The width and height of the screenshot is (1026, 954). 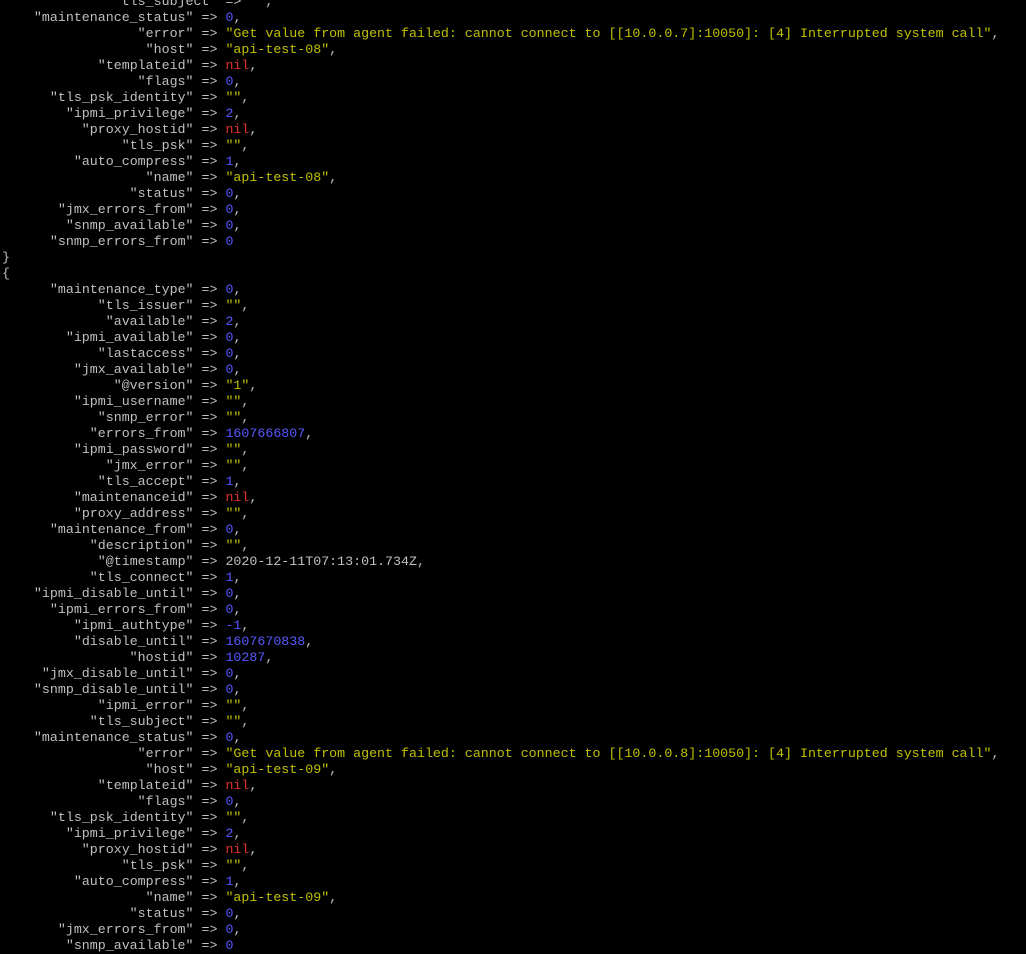 I want to click on hash-entry: "jmx_error" => "",, so click(x=177, y=465).